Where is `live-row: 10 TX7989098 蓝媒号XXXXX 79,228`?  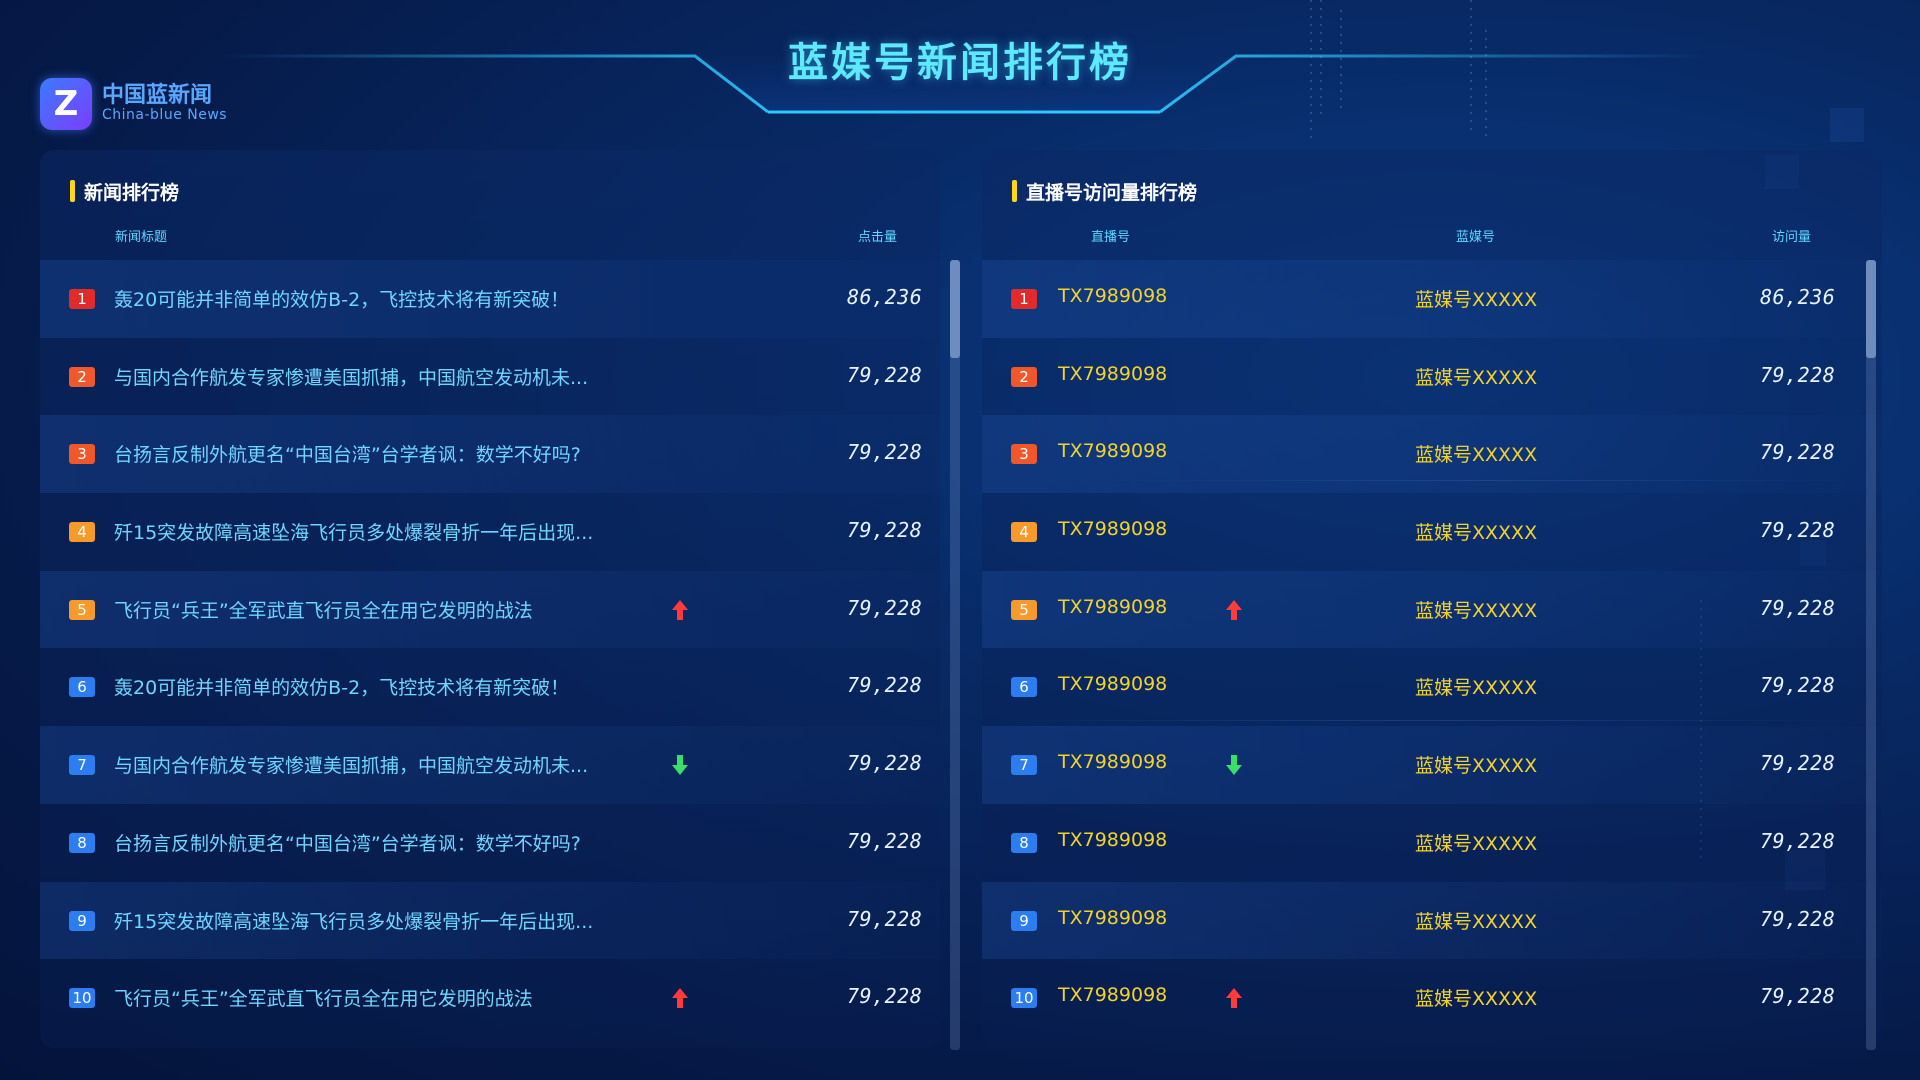
live-row: 10 TX7989098 蓝媒号XXXXX 79,228 is located at coordinates (1432, 998).